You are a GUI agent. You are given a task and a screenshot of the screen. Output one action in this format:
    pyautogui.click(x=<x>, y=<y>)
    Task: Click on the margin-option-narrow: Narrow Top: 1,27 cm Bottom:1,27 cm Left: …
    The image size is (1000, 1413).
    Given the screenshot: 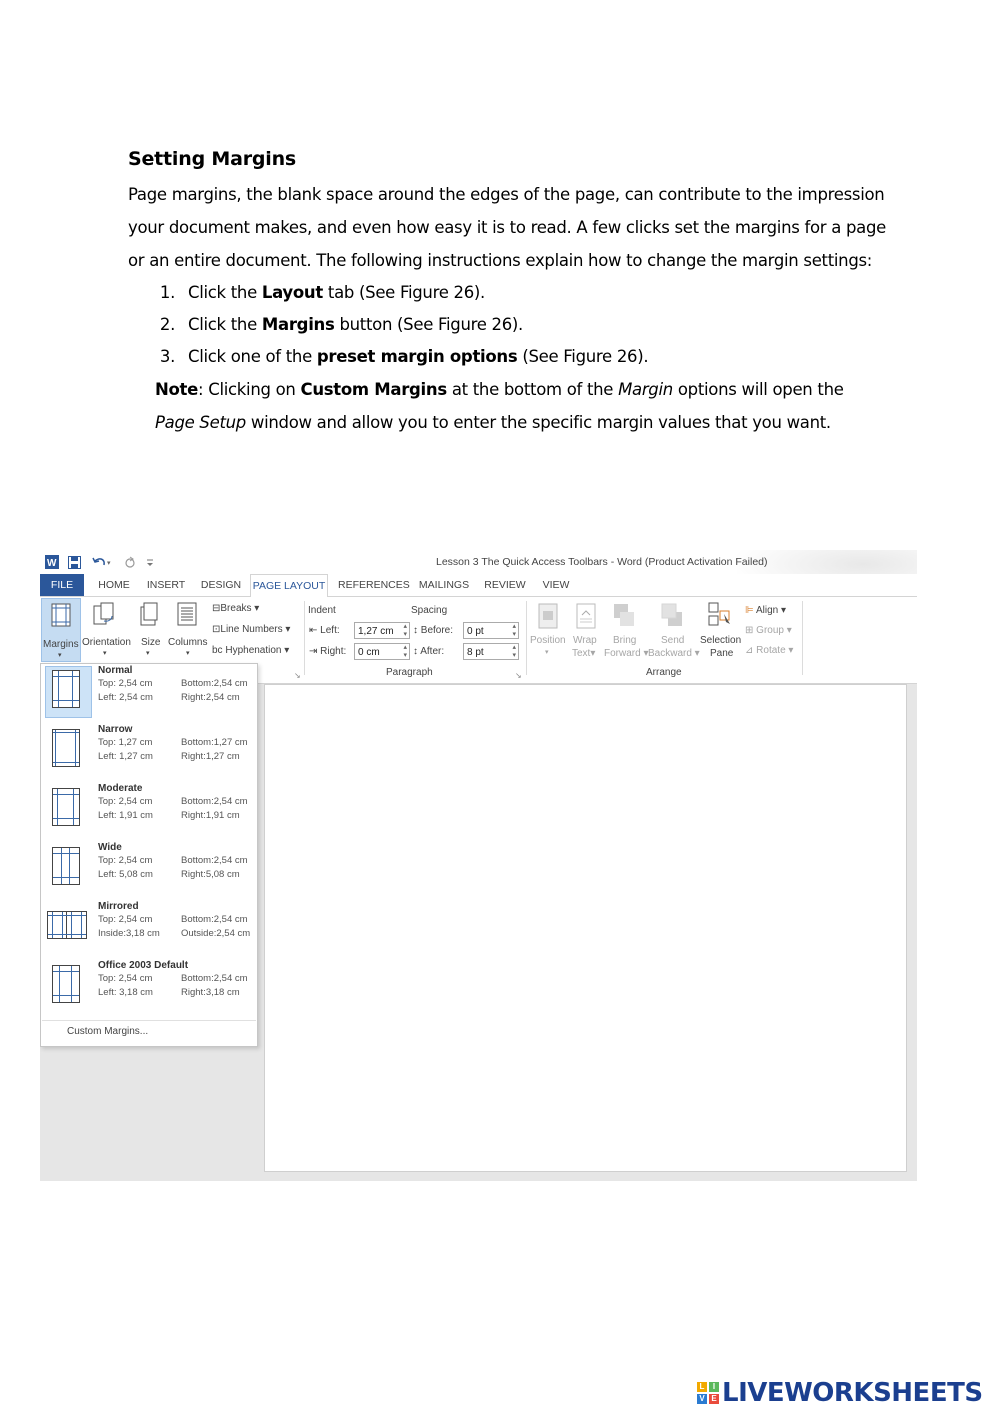 What is the action you would take?
    pyautogui.click(x=149, y=751)
    